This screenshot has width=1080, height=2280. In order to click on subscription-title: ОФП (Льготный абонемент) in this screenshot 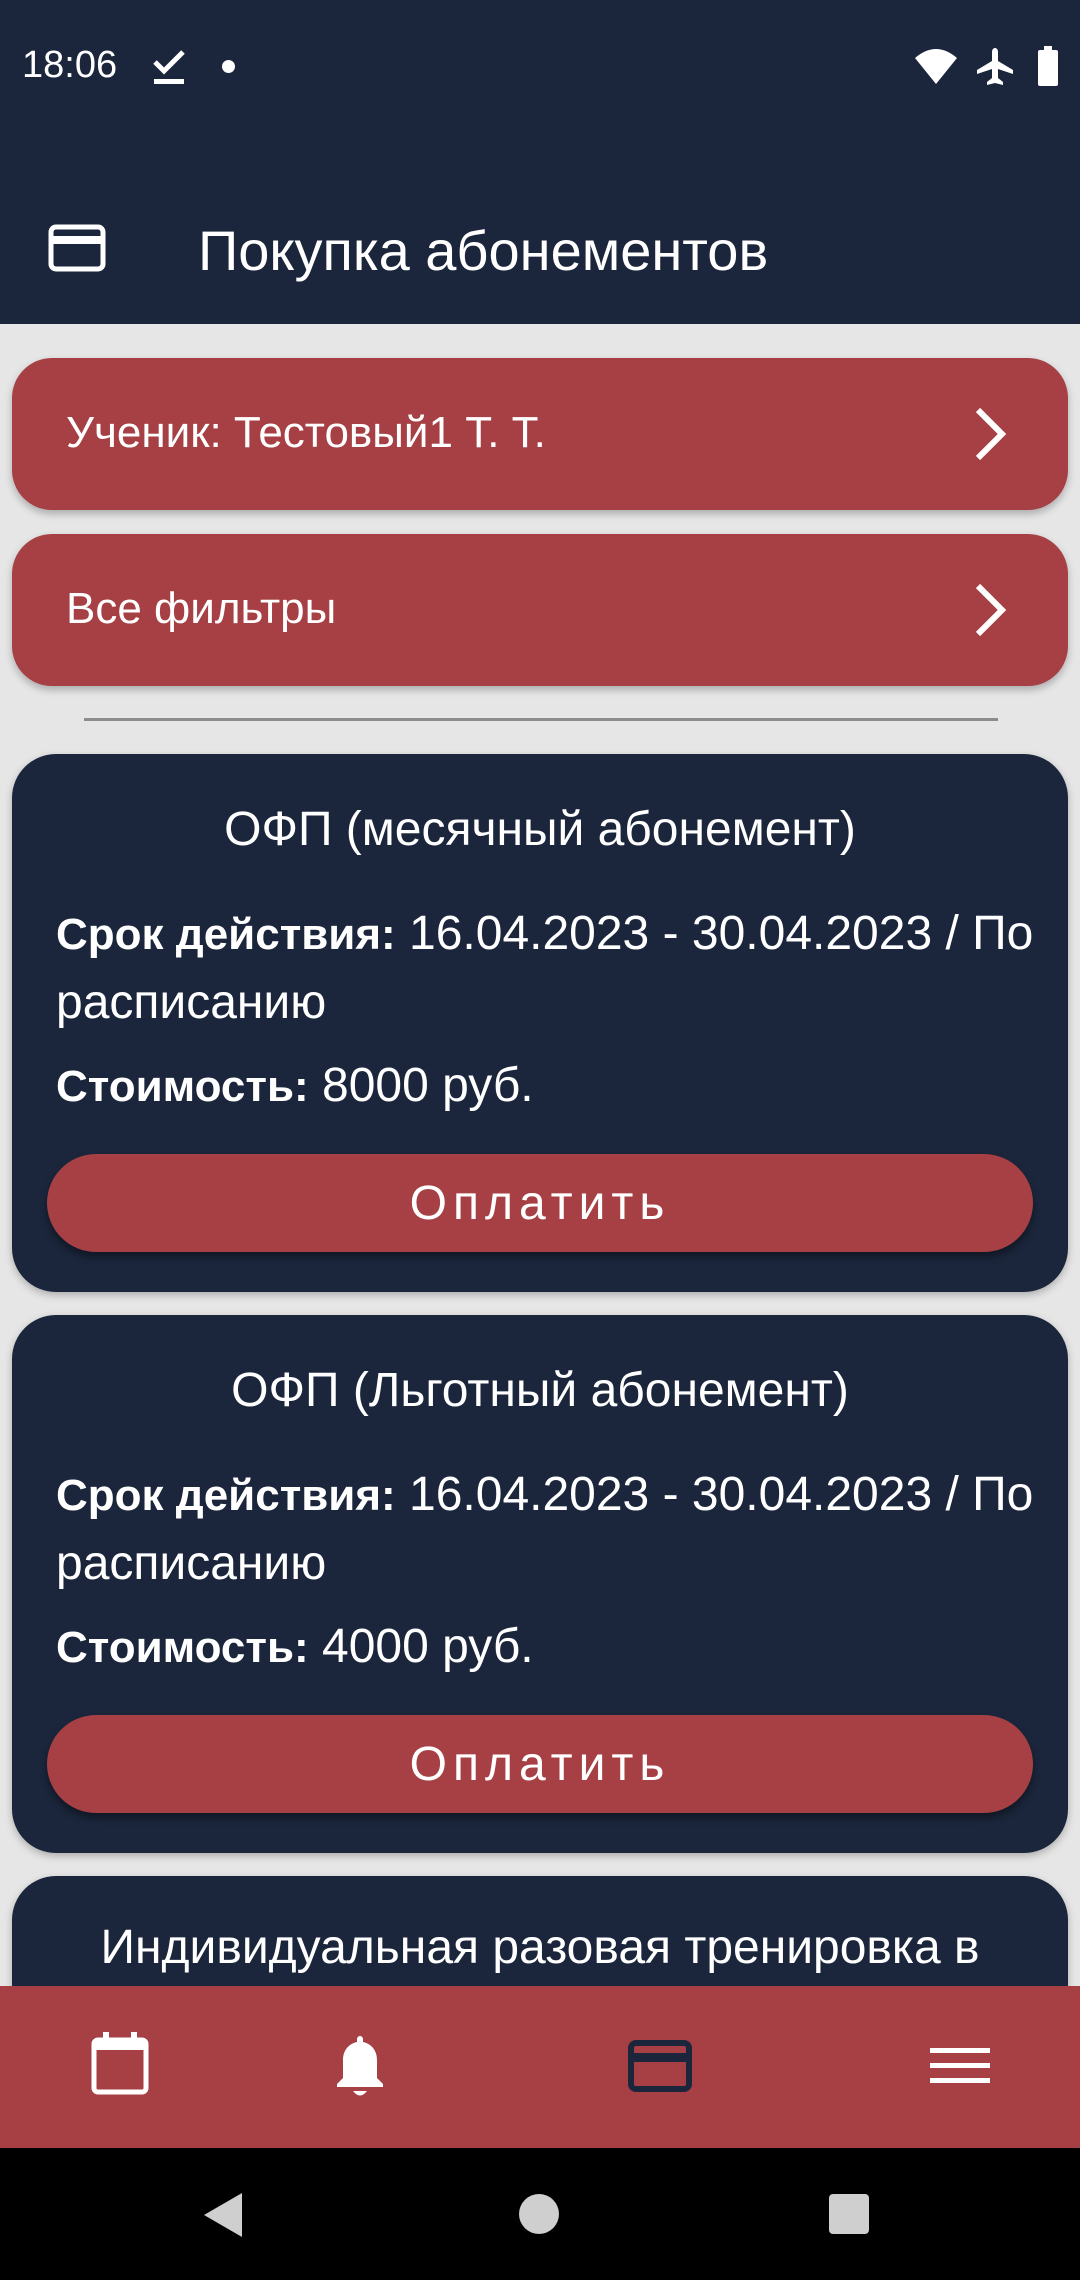, I will do `click(540, 1390)`.